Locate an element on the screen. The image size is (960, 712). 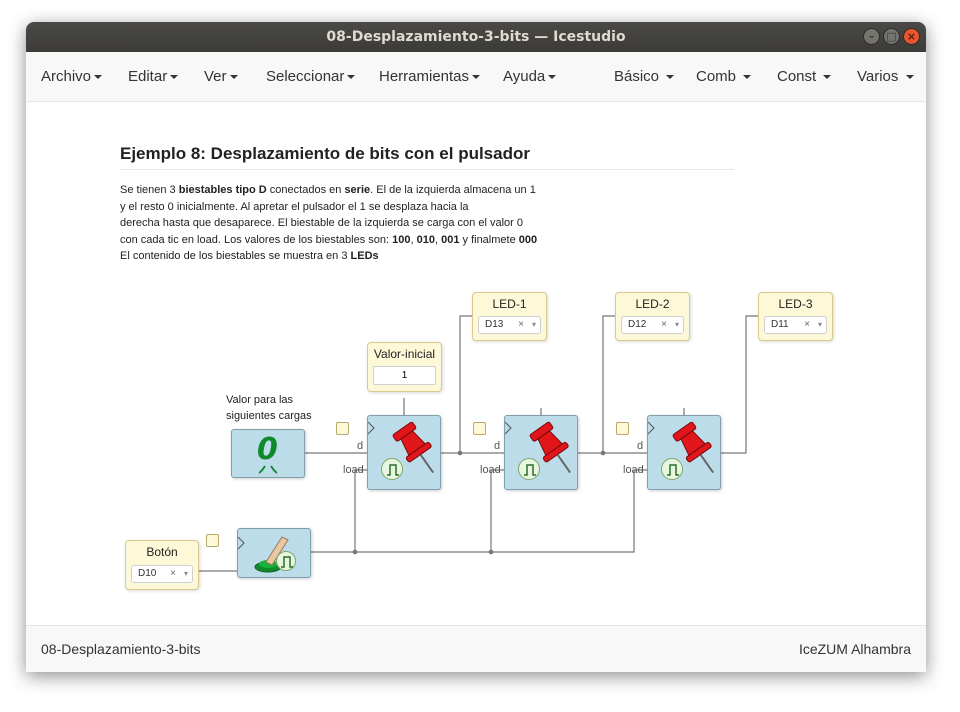
component-legs-icon is located at coordinates (268, 469).